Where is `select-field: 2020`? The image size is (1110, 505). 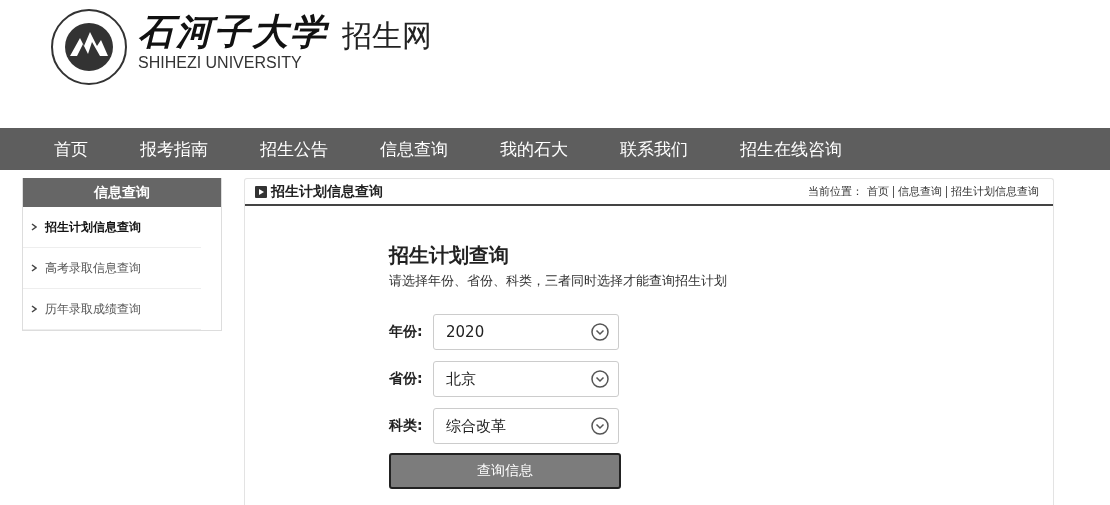
select-field: 2020 is located at coordinates (526, 332).